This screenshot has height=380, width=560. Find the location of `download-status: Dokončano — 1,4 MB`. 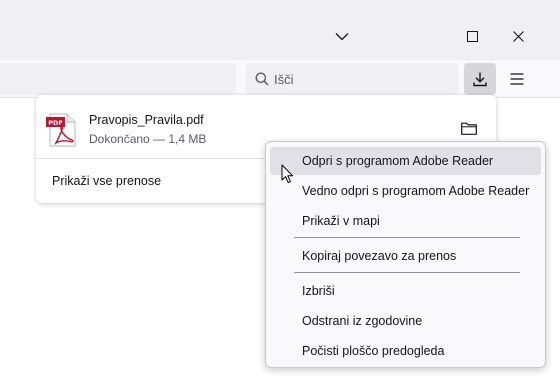

download-status: Dokončano — 1,4 MB is located at coordinates (148, 139).